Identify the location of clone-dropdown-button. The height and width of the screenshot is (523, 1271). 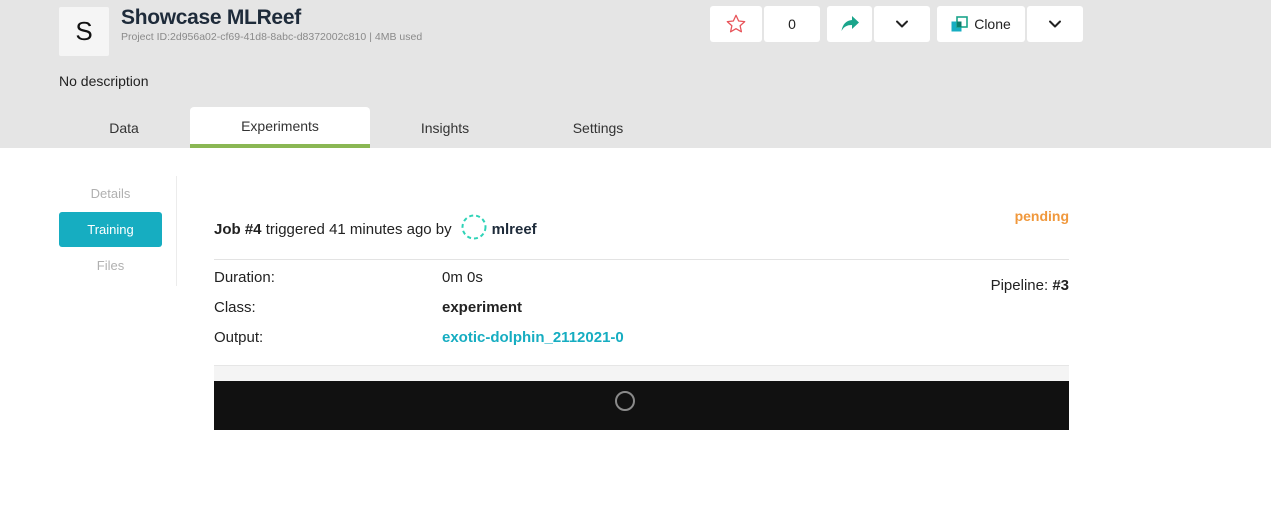
(1055, 24).